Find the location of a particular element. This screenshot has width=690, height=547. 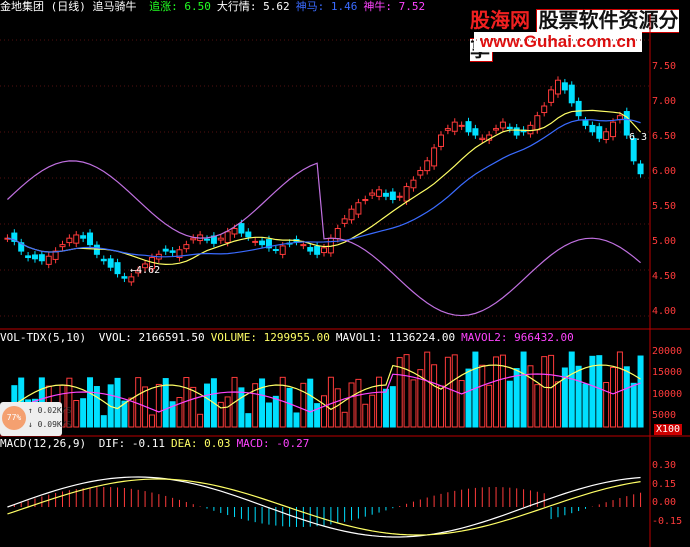

axis-tick-3: 5000 is located at coordinates (664, 415).